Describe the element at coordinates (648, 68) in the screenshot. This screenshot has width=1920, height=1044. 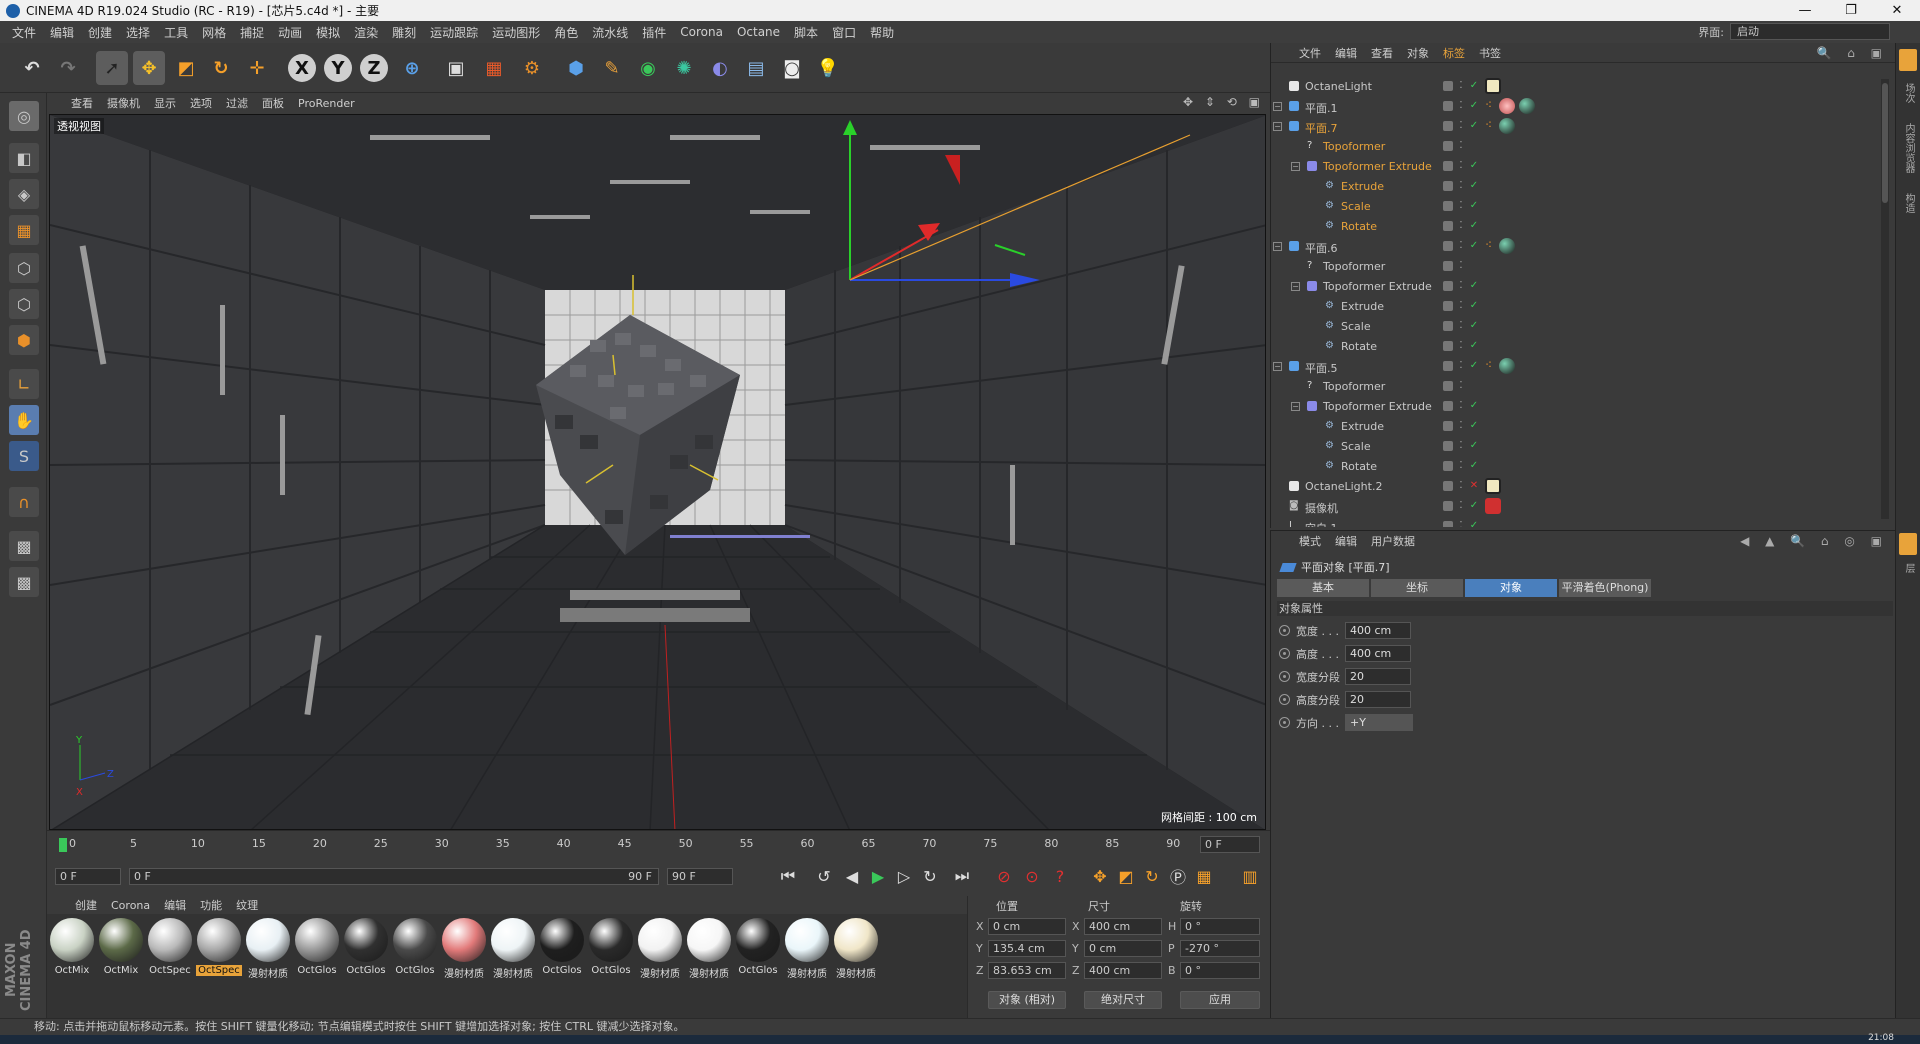
I see `subdivision-surface-icon: ◉` at that location.